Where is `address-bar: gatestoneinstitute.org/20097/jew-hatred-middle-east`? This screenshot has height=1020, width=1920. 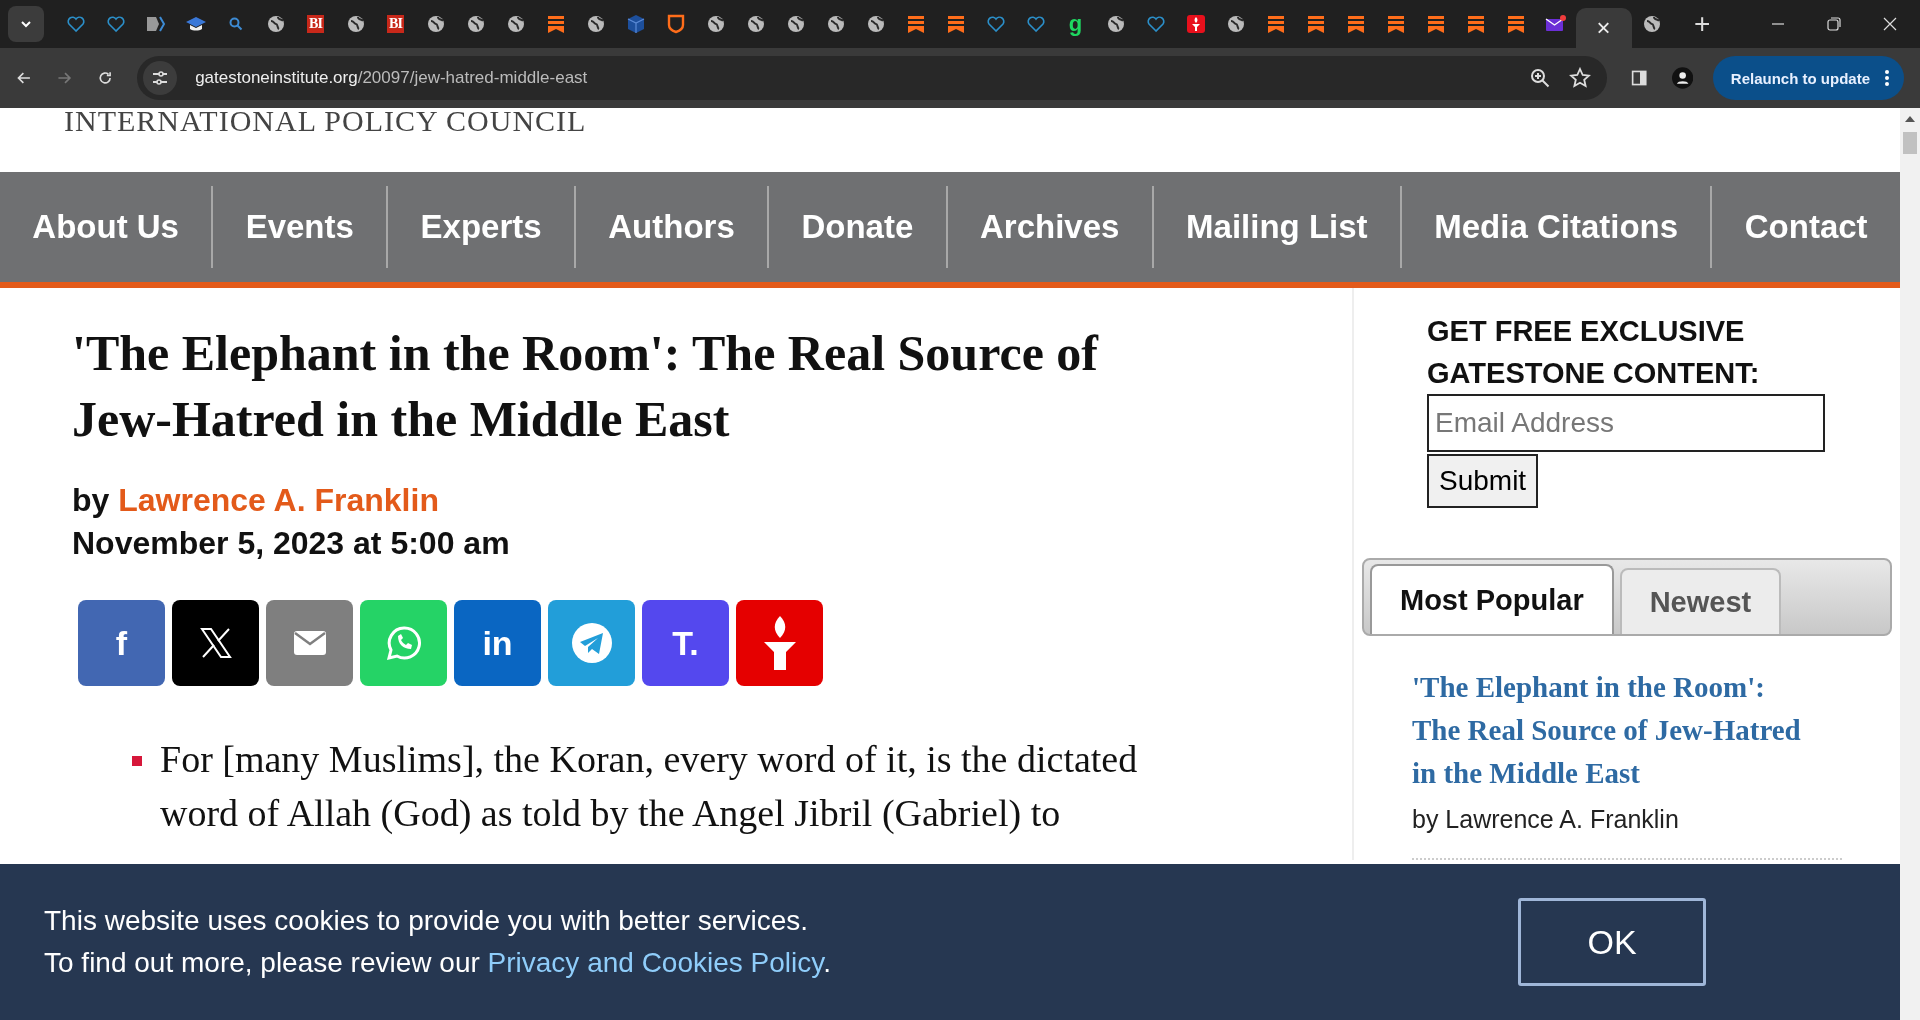 address-bar: gatestoneinstitute.org/20097/jew-hatred-middle-east is located at coordinates (872, 78).